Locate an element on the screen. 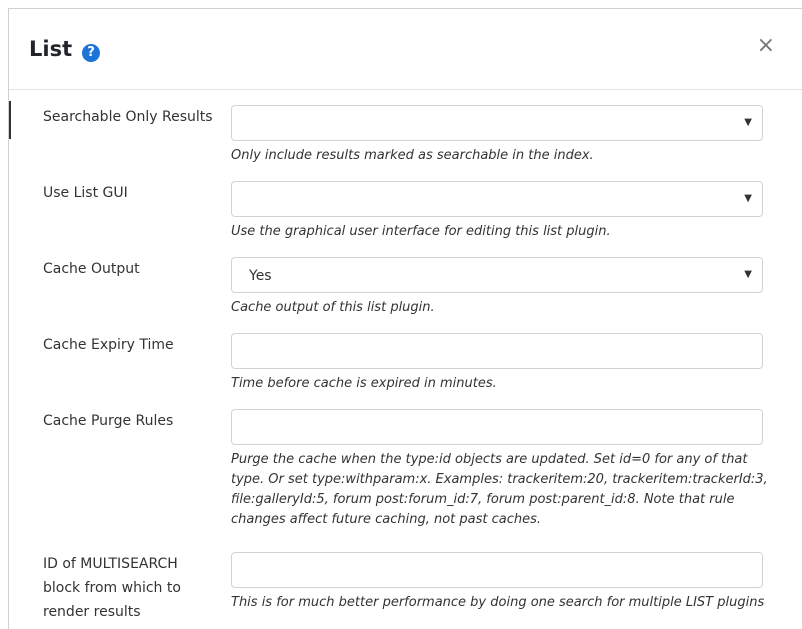 This screenshot has height=629, width=802. select-value: Yes is located at coordinates (260, 276).